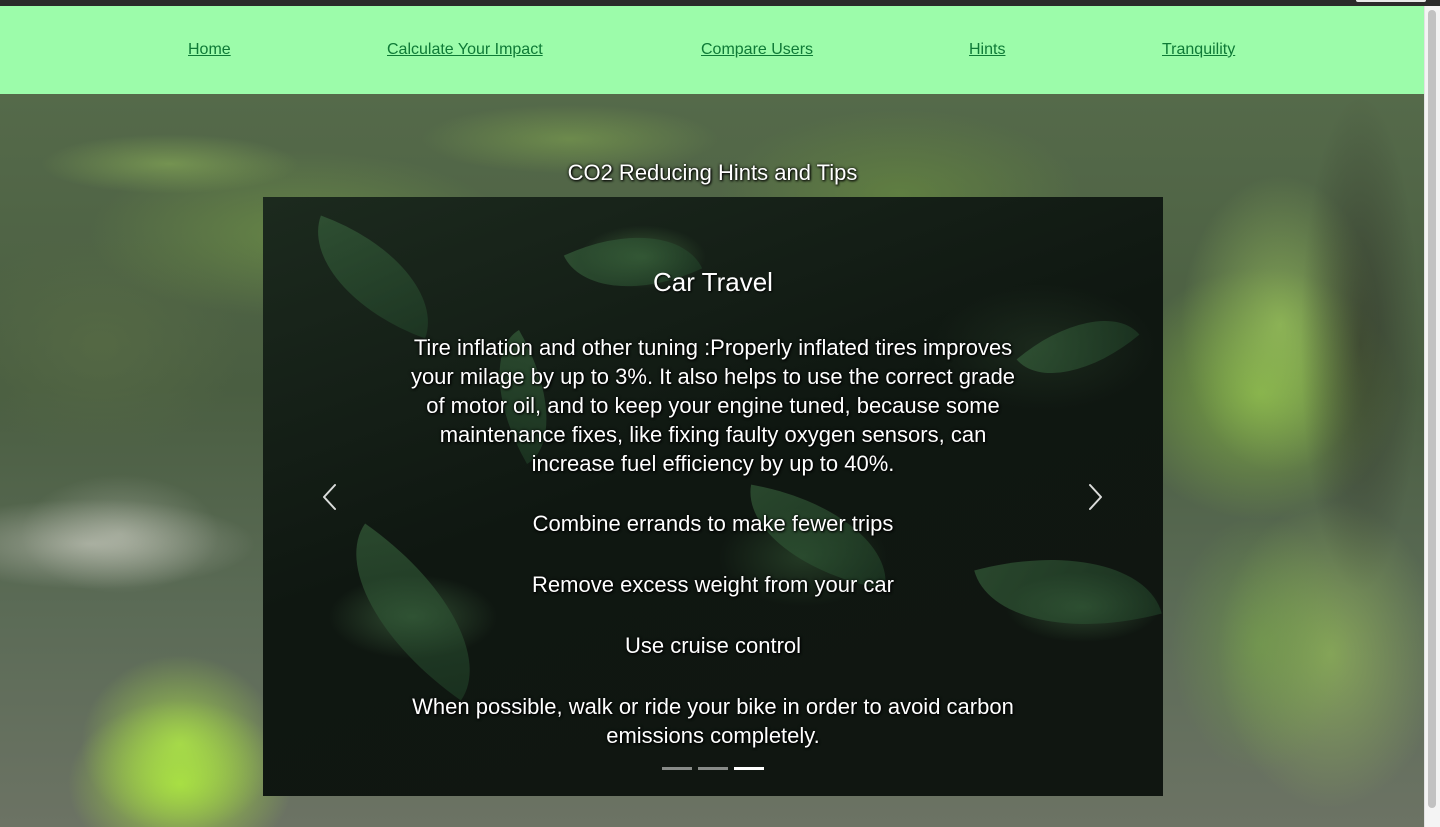  Describe the element at coordinates (1198, 50) in the screenshot. I see `nav-link-tranquility: Tranquility` at that location.